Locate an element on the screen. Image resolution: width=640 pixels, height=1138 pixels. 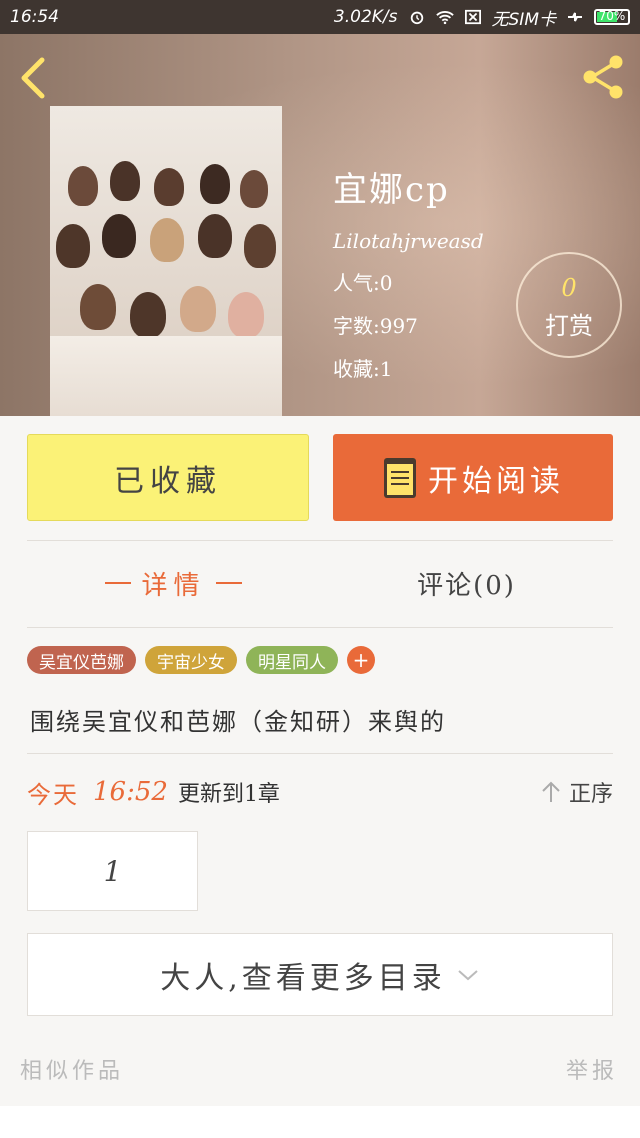
chevron-down-icon is located at coordinates (468, 974).